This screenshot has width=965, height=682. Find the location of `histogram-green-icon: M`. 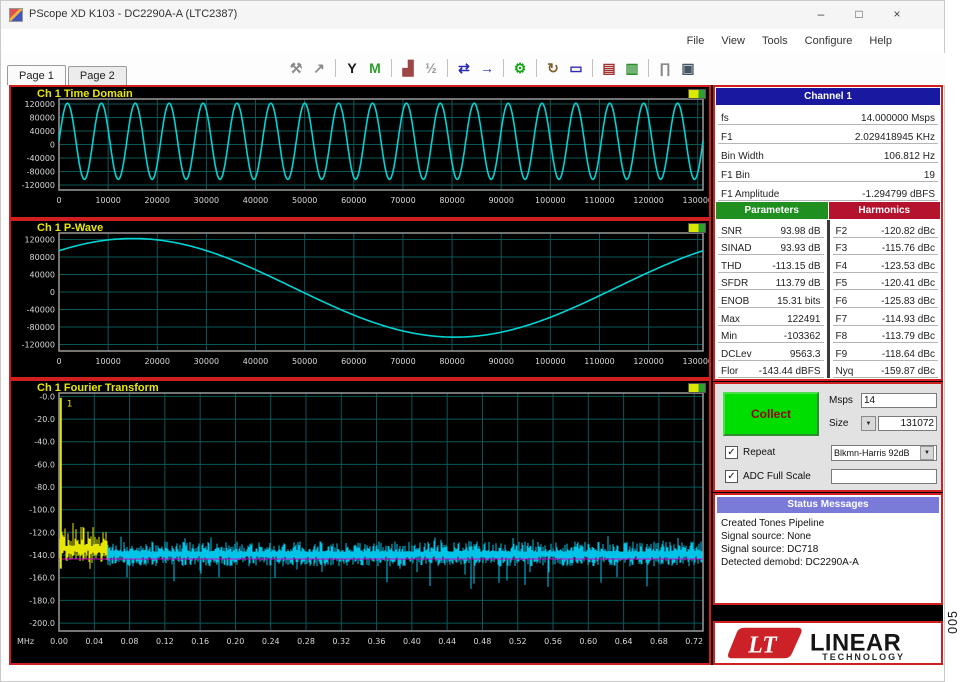

histogram-green-icon: M is located at coordinates (375, 67).